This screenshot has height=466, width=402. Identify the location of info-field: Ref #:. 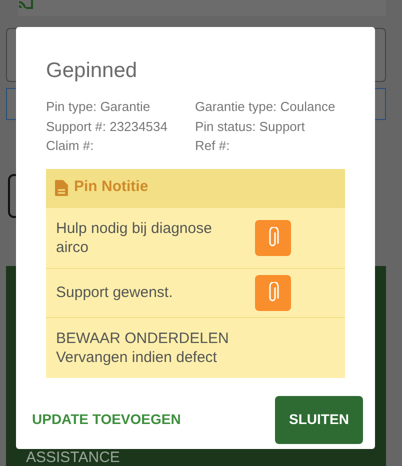
(212, 145).